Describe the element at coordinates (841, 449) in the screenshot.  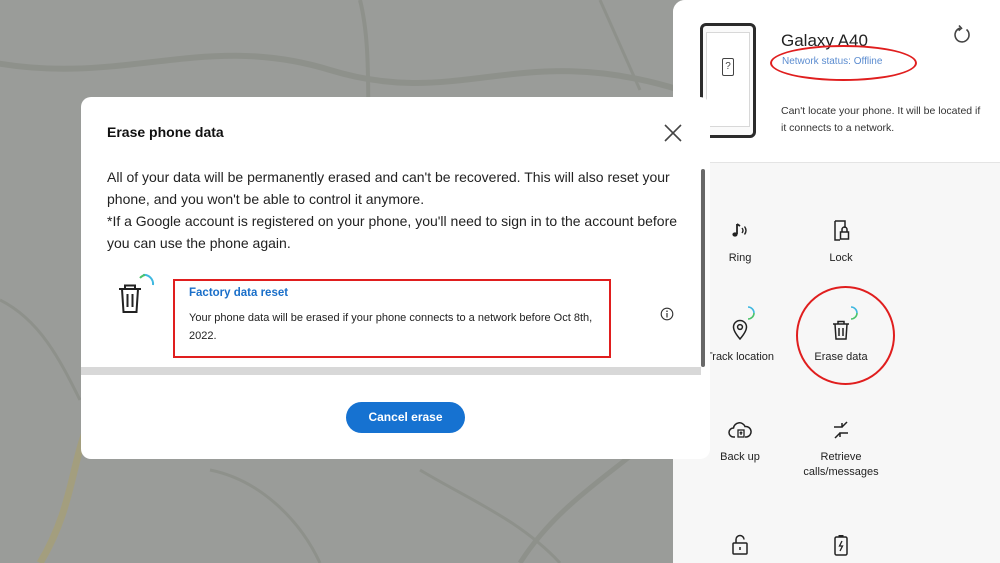
I see `action-retrieve: Retrieve calls/messages` at that location.